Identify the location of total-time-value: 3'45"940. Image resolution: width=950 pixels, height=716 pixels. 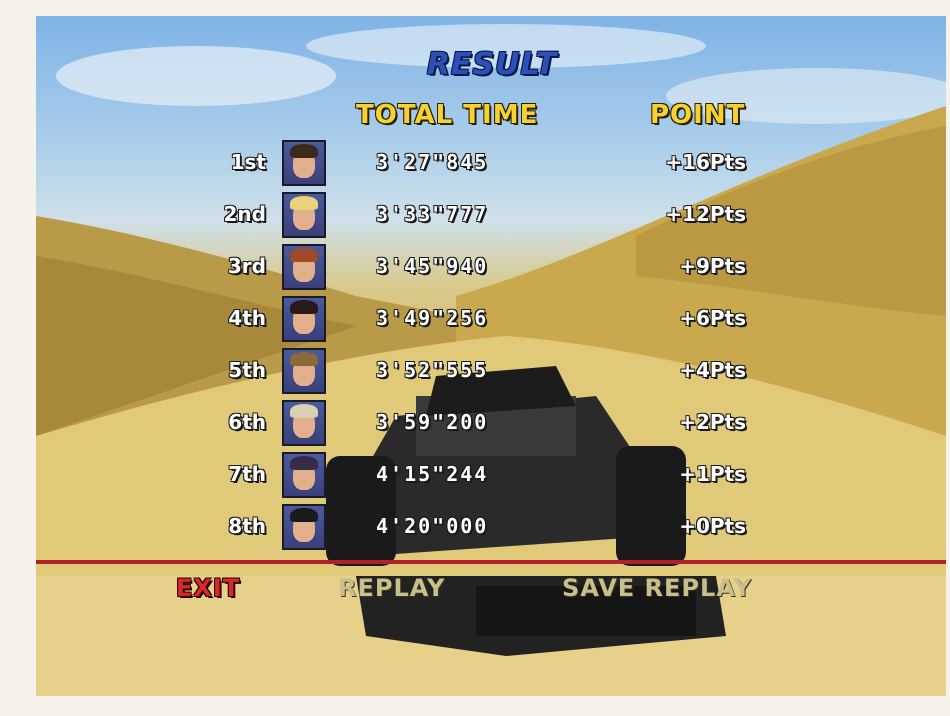
(432, 266).